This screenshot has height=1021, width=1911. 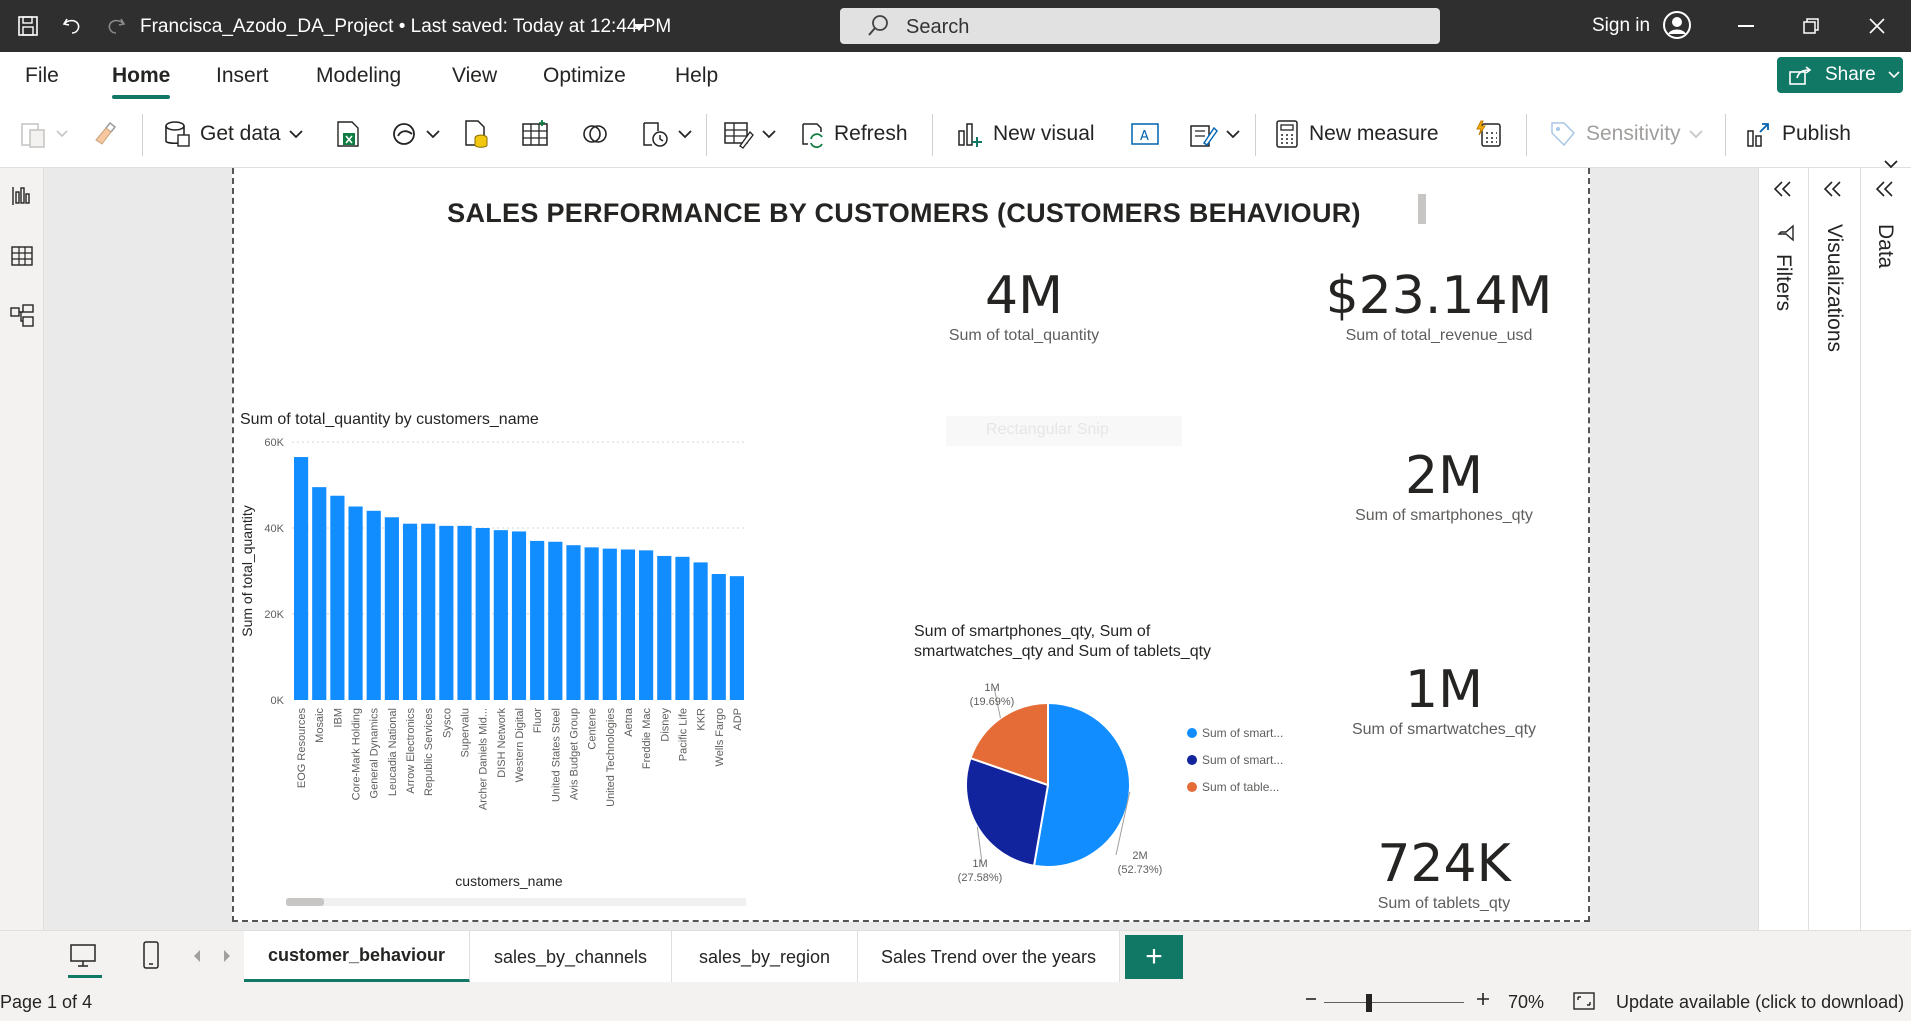 I want to click on avatar-icon, so click(x=1677, y=27).